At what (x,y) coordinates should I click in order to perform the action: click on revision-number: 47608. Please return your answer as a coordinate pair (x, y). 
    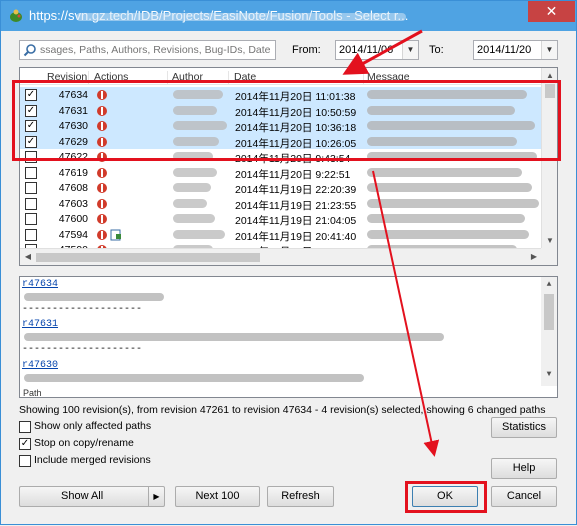
    Looking at the image, I should click on (73, 188).